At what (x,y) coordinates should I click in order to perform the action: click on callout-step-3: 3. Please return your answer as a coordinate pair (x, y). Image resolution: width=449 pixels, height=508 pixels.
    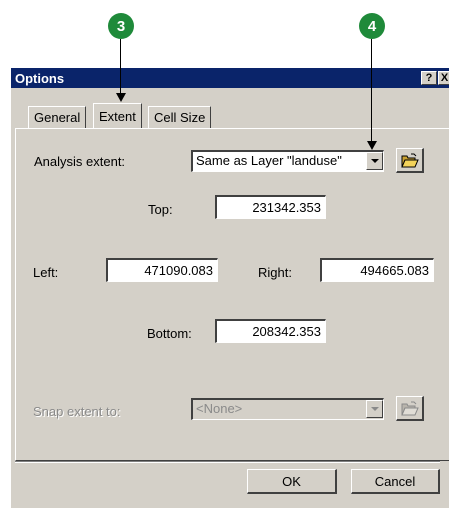
    Looking at the image, I should click on (121, 26).